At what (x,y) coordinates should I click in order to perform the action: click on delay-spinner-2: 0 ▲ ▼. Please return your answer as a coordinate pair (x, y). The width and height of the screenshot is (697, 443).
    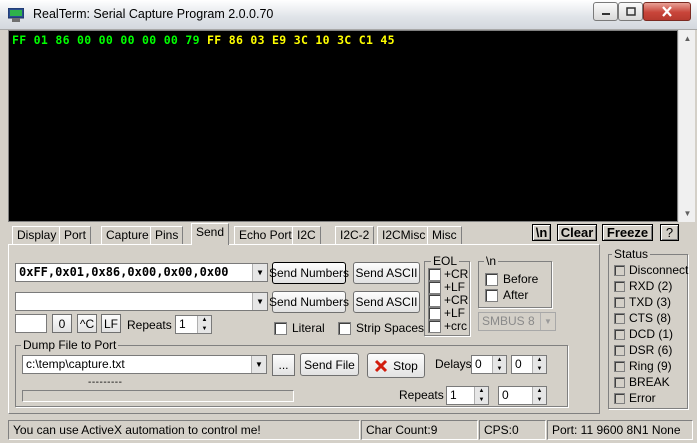
    Looking at the image, I should click on (529, 364).